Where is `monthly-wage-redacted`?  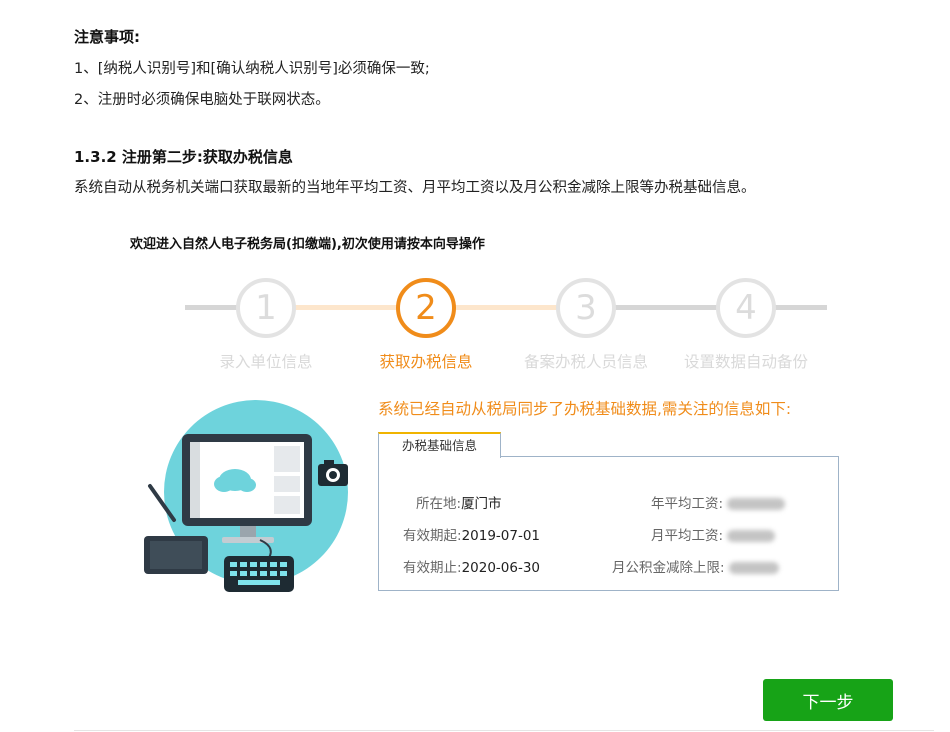 monthly-wage-redacted is located at coordinates (751, 536).